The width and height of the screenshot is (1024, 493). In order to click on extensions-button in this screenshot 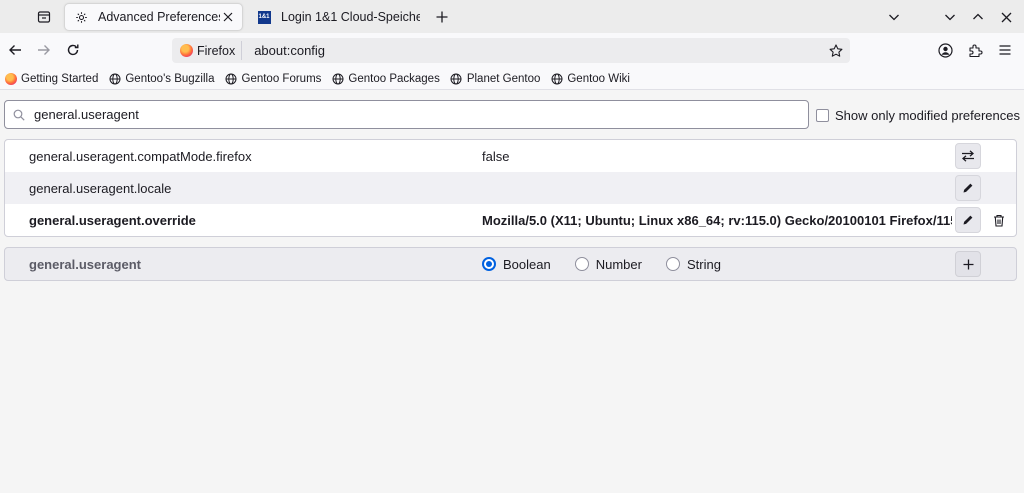, I will do `click(975, 50)`.